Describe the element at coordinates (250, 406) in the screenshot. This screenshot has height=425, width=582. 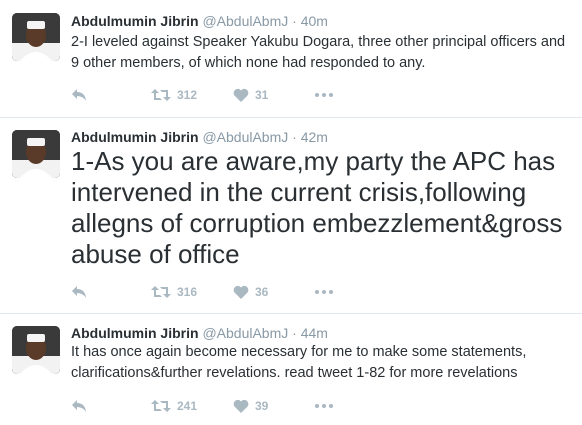
I see `like-button: 39` at that location.